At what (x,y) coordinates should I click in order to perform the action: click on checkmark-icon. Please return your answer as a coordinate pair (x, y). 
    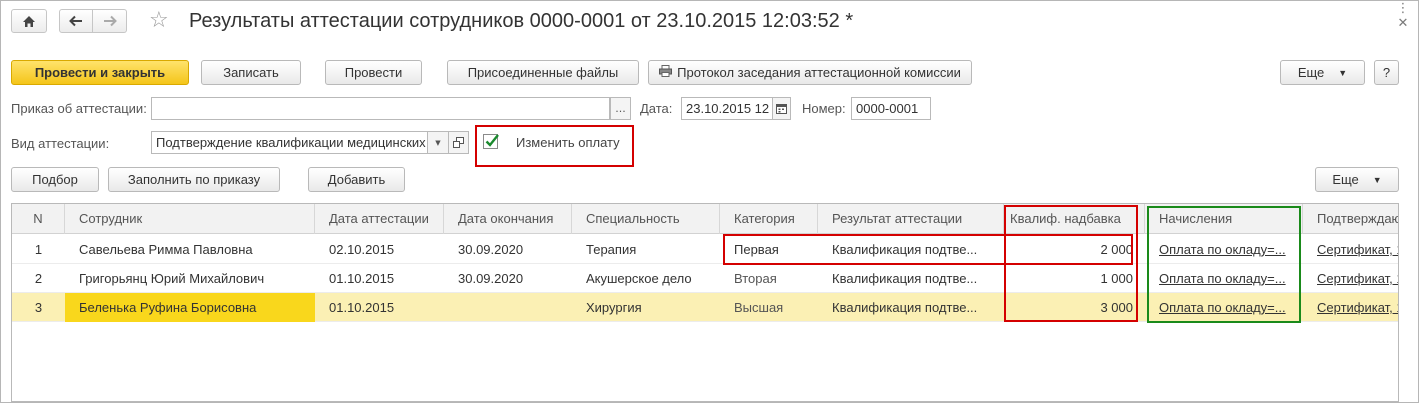
    Looking at the image, I should click on (492, 140).